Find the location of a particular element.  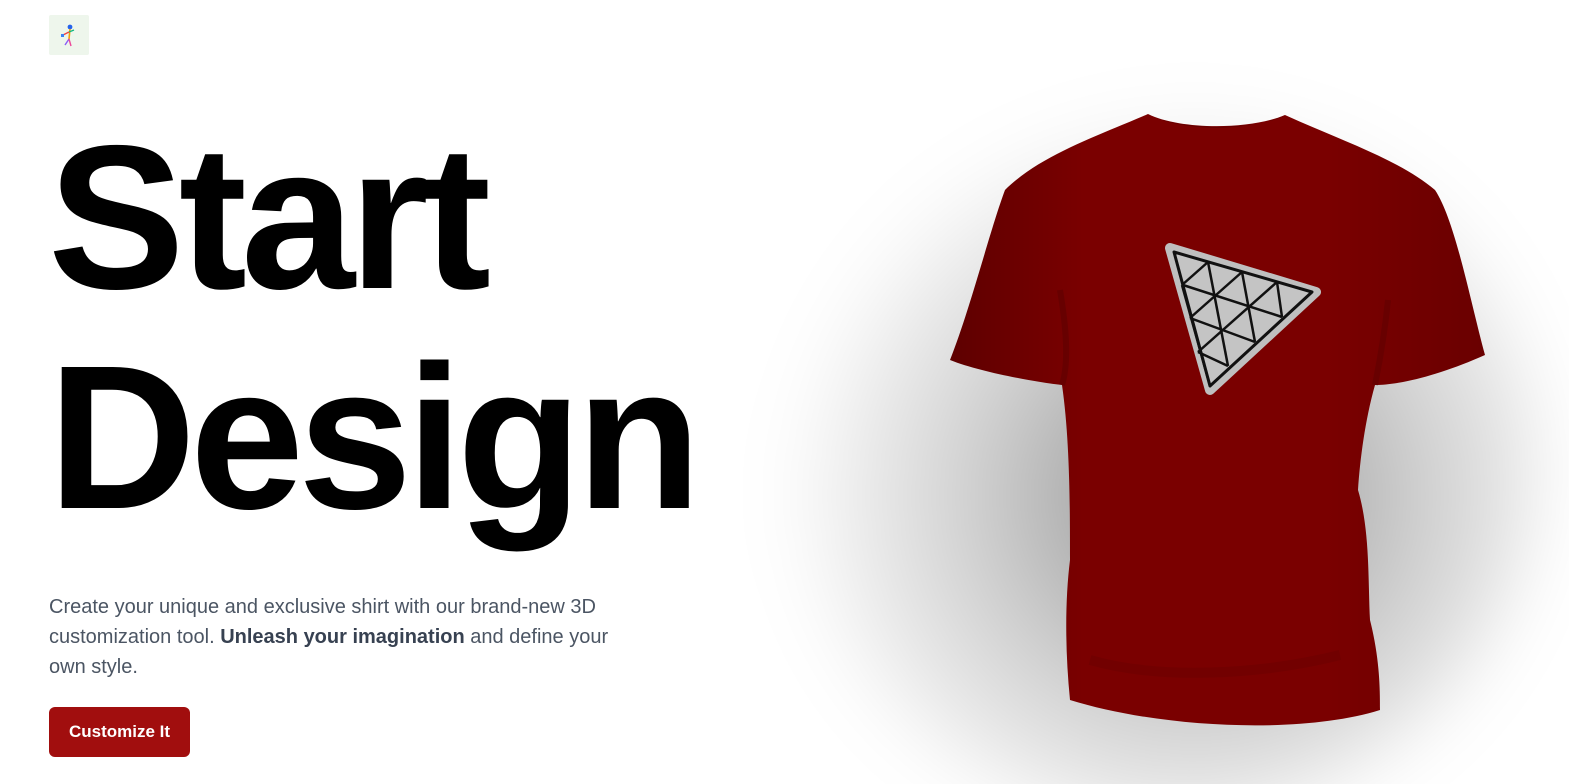

stickman-logo-icon is located at coordinates (68, 35).